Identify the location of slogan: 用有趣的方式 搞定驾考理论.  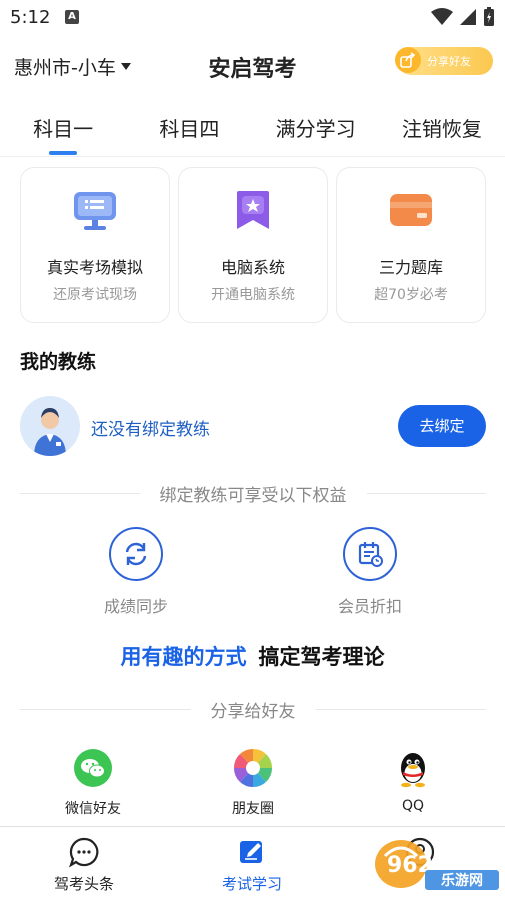
(252, 656).